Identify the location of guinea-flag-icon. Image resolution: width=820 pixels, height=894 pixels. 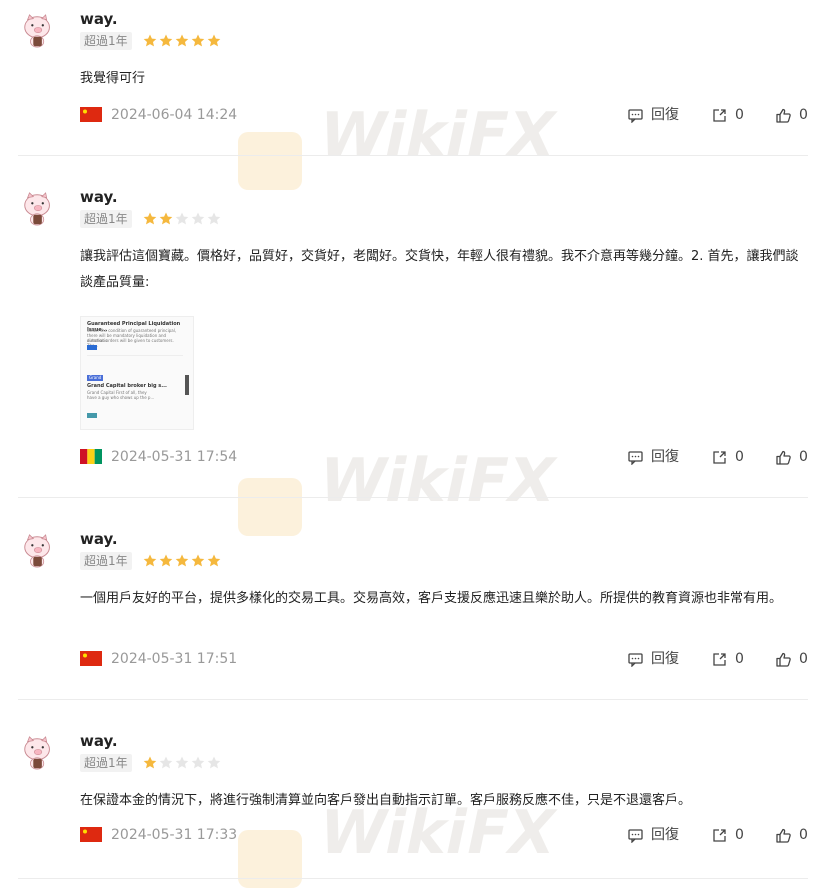
(91, 456).